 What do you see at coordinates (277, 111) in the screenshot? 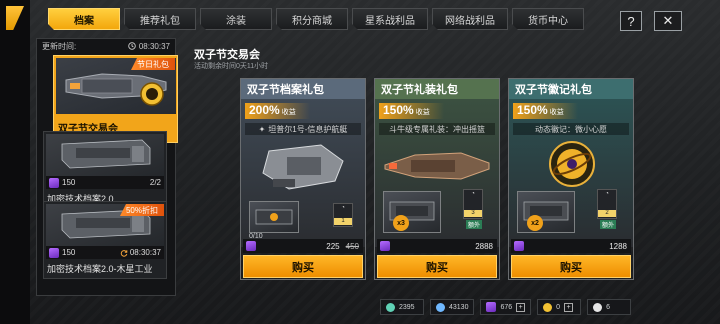
I see `yield-badge: 200% 收益` at bounding box center [277, 111].